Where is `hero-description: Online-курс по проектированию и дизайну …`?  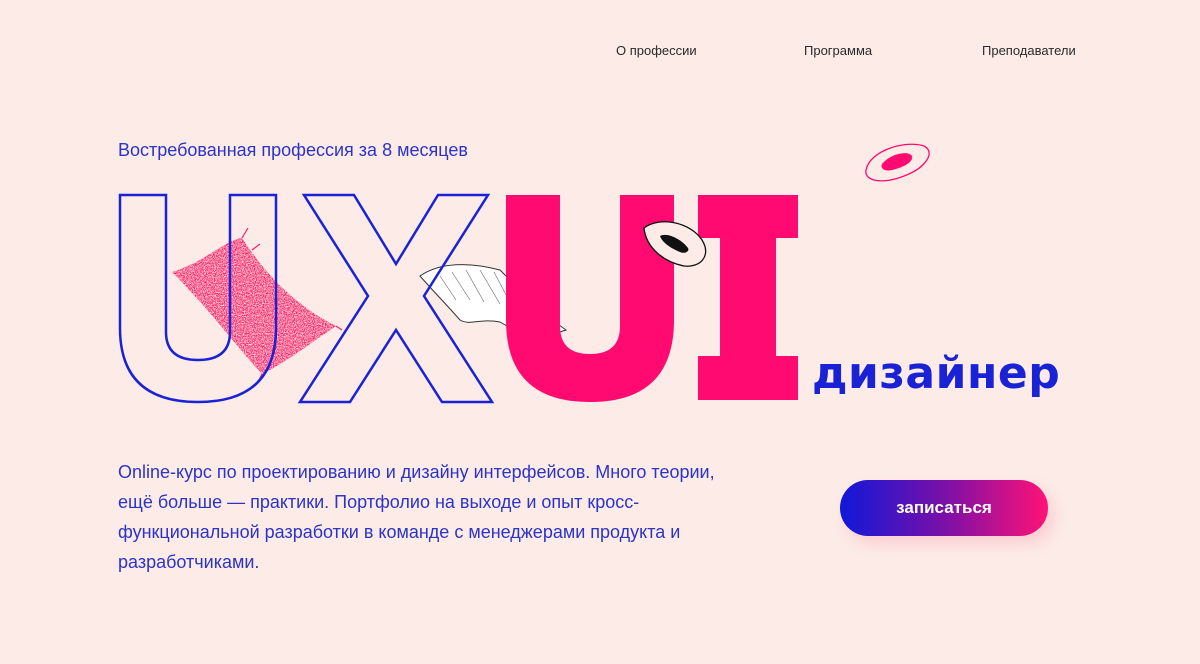
hero-description: Online-курс по проектированию и дизайну … is located at coordinates (416, 517).